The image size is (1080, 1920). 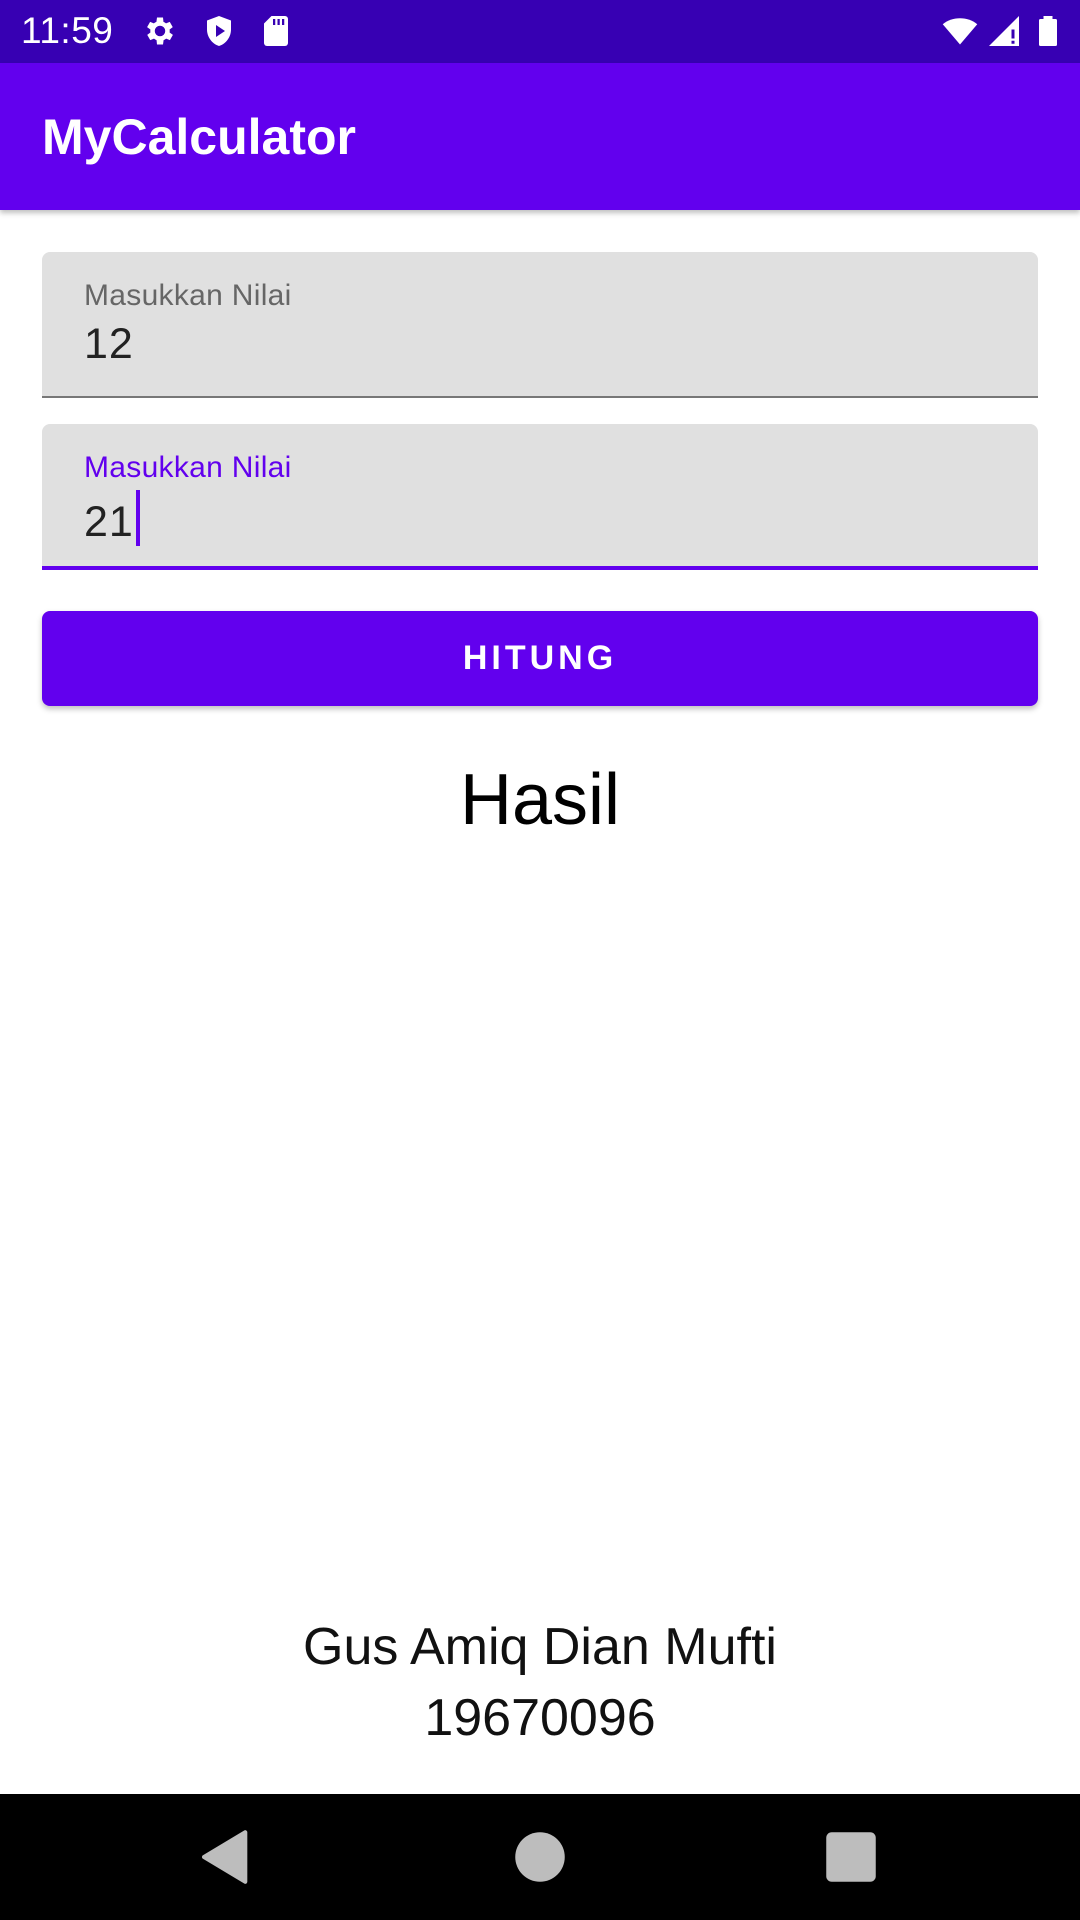 I want to click on shield-icon, so click(x=219, y=31).